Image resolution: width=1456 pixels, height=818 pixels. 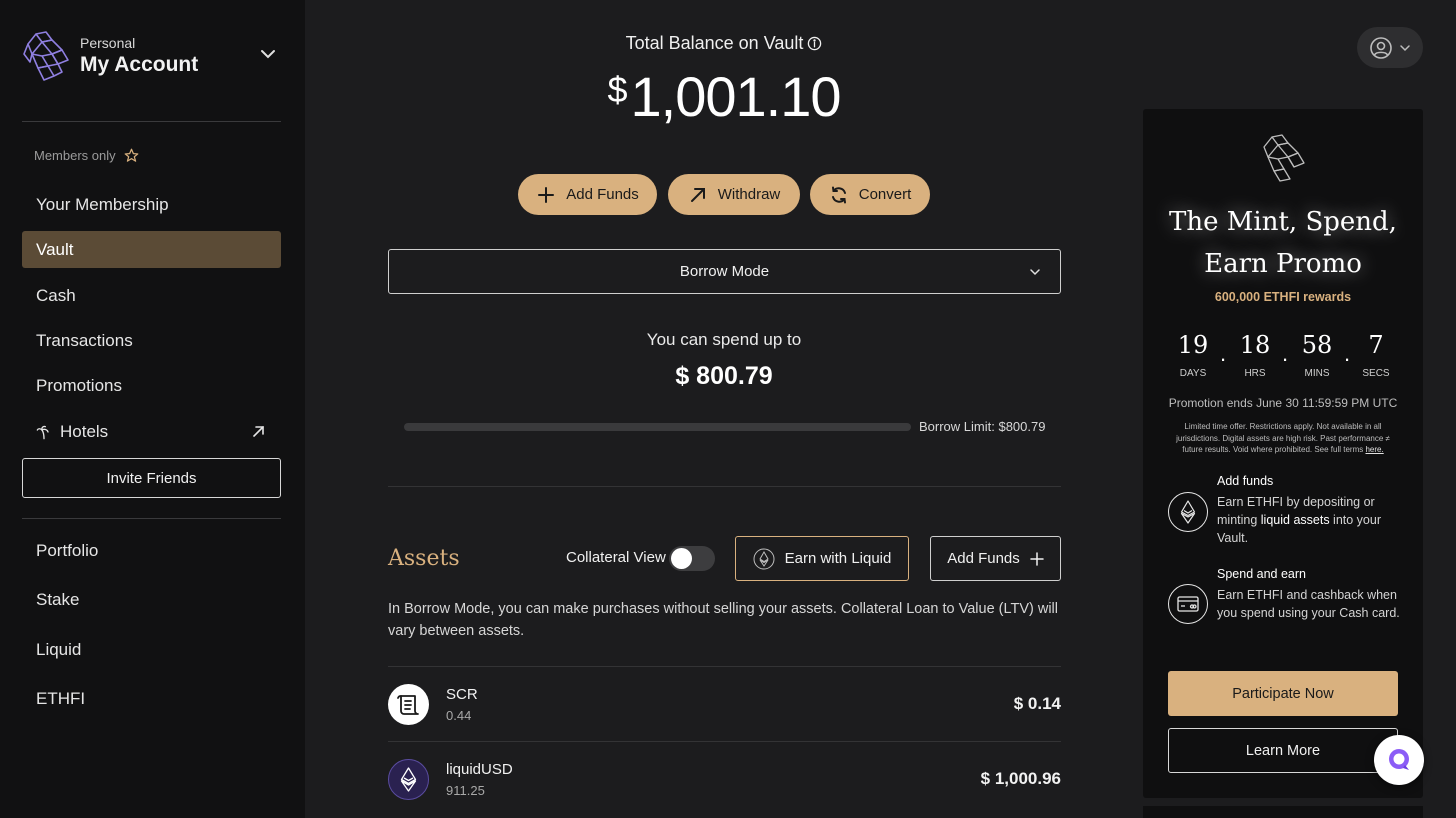 I want to click on sidebar-item-hotels: Hotels, so click(x=151, y=431).